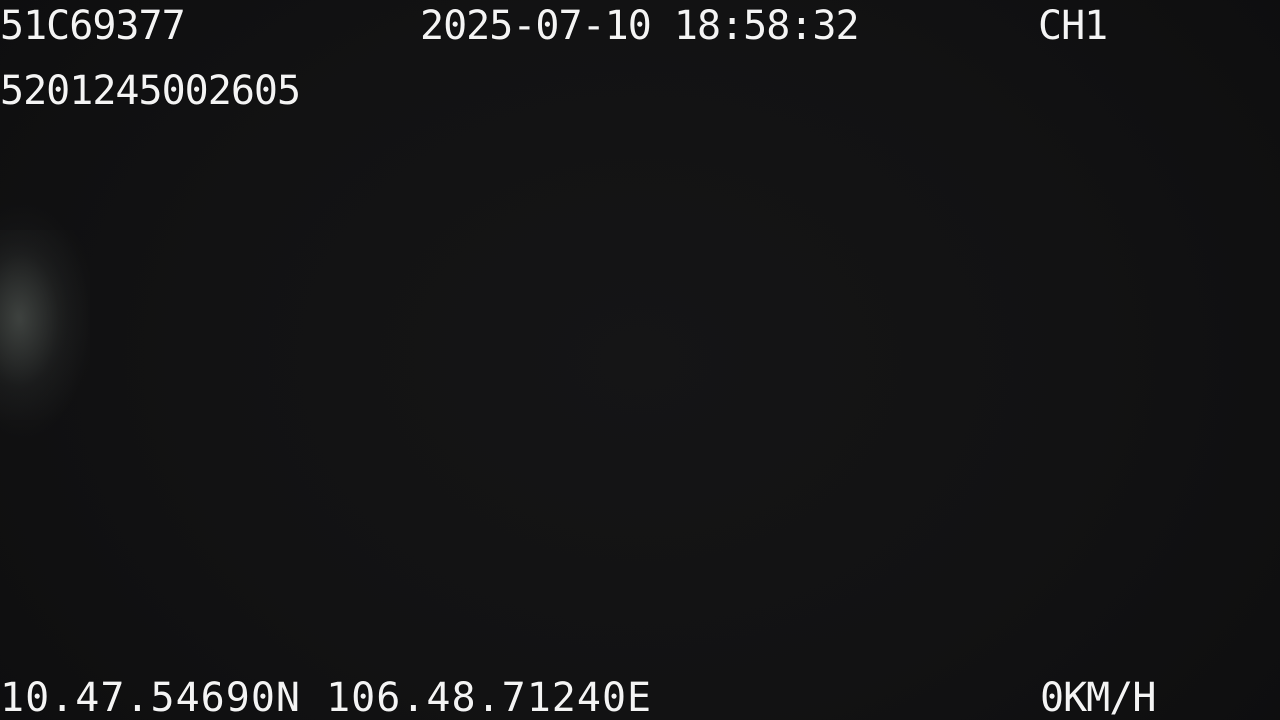 Image resolution: width=1280 pixels, height=720 pixels. I want to click on speed-label: 0KM/H, so click(1098, 697).